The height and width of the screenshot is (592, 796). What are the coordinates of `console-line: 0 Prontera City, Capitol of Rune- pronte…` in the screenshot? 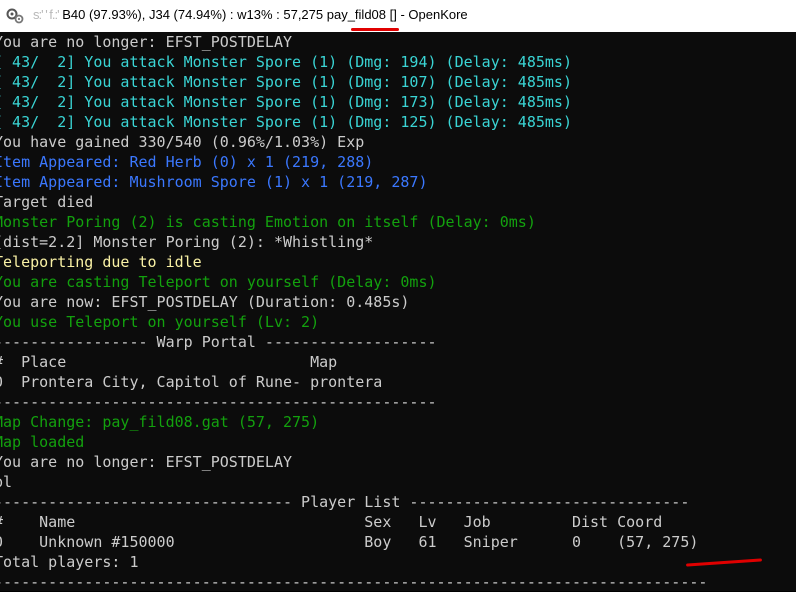 It's located at (191, 382).